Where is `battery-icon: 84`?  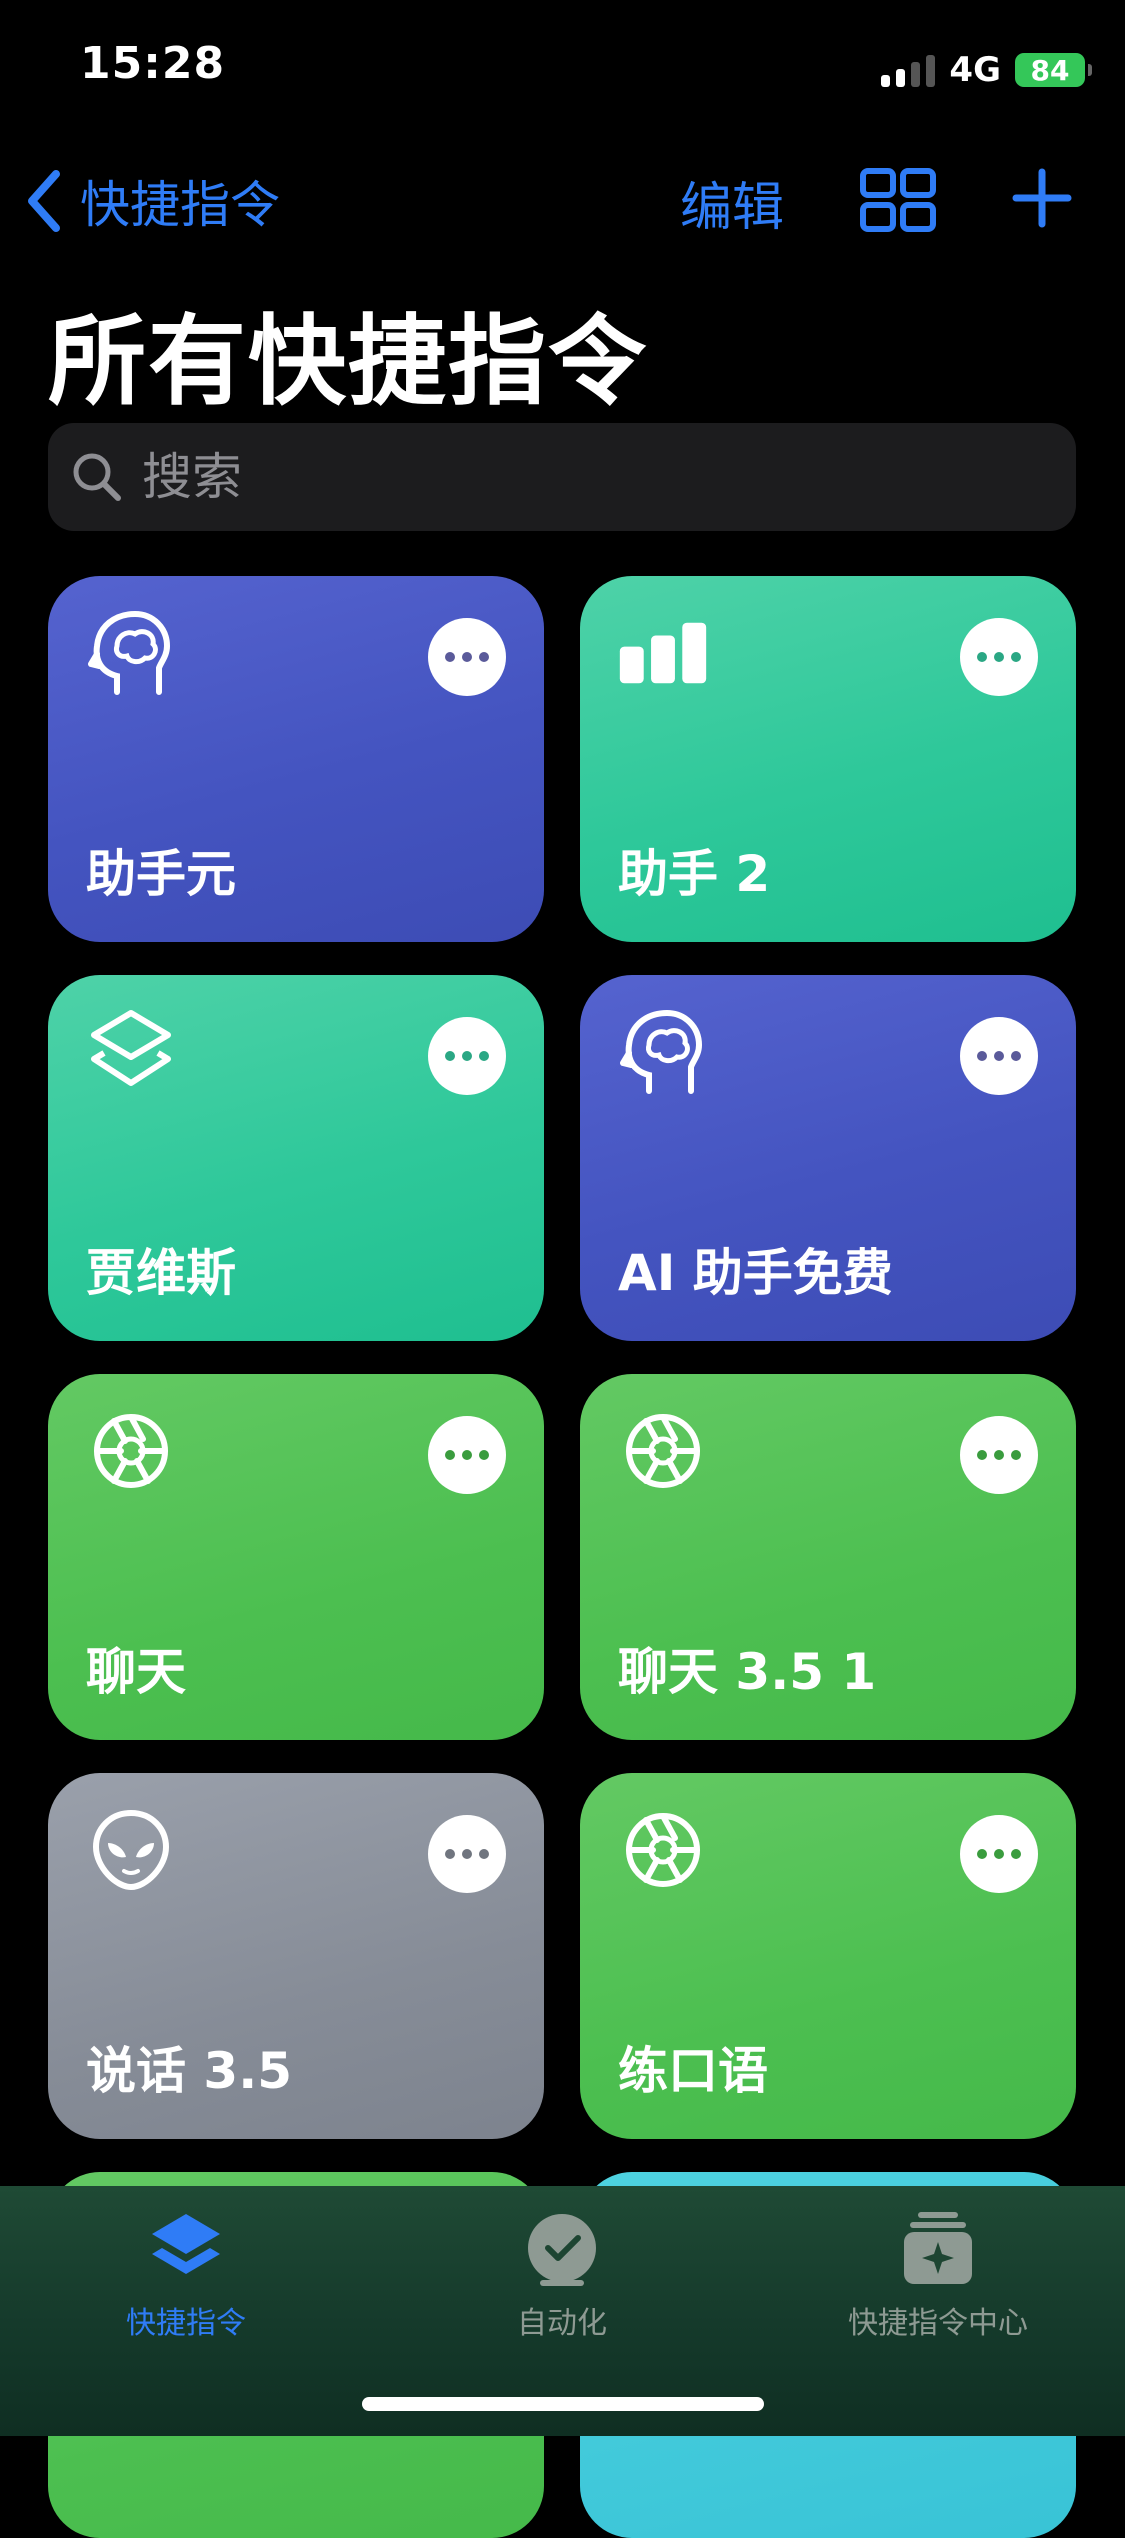
battery-icon: 84 is located at coordinates (1053, 70).